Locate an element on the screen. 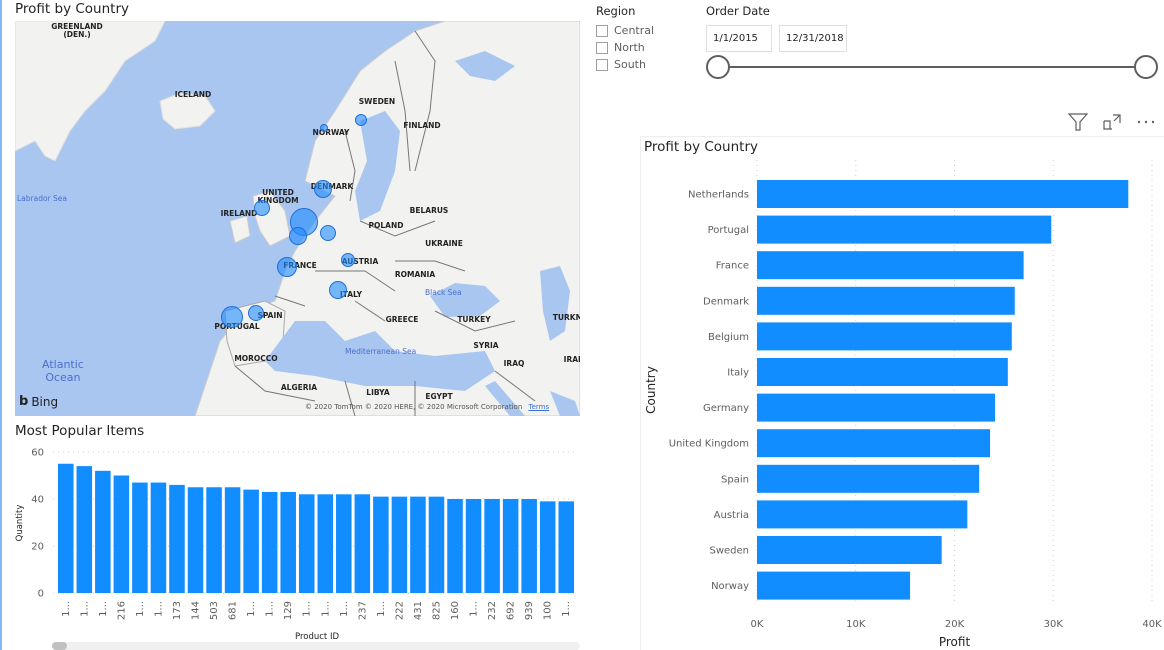 This screenshot has height=650, width=1164. filter-icon is located at coordinates (1078, 122).